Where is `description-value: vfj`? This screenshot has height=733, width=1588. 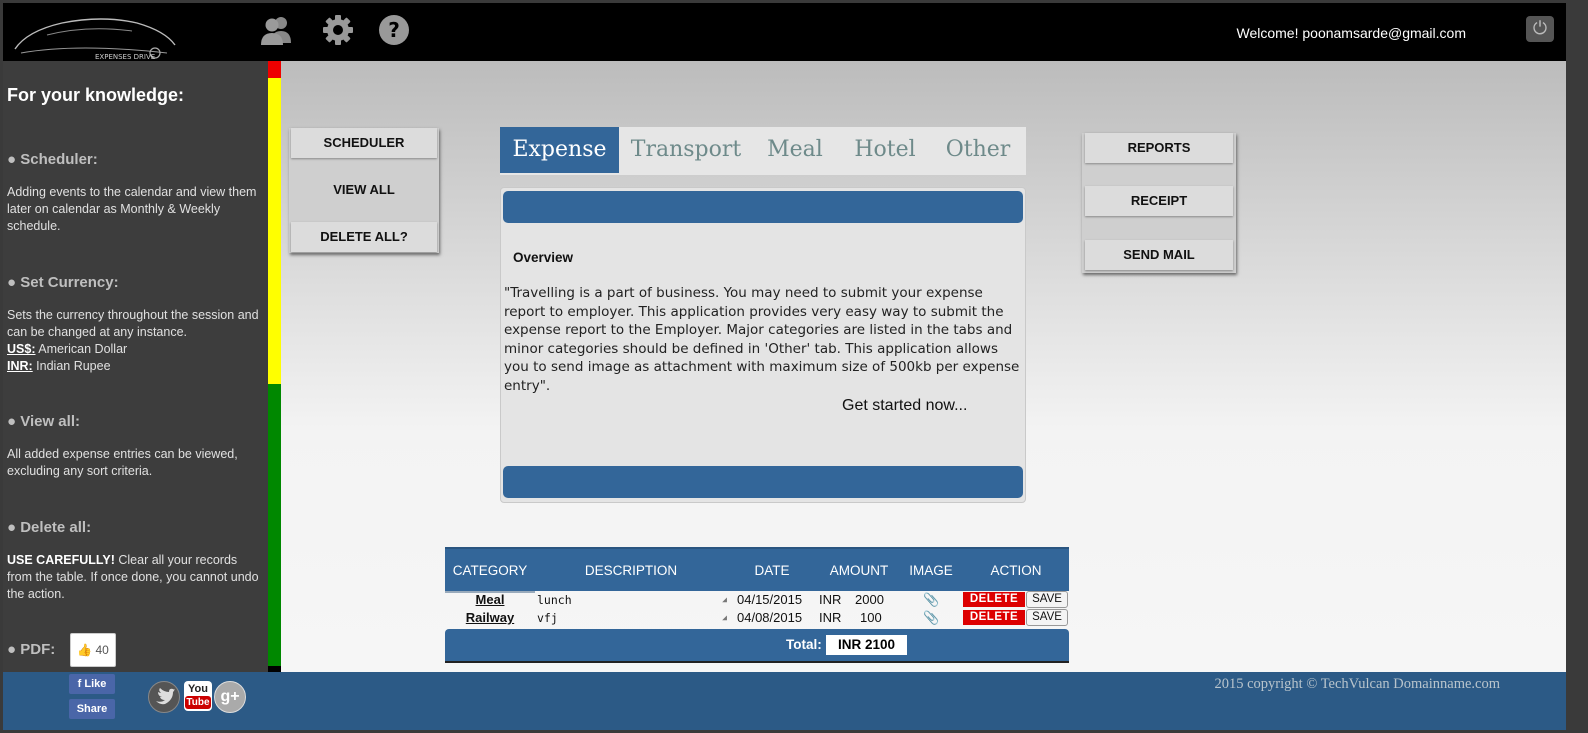
description-value: vfj is located at coordinates (547, 618).